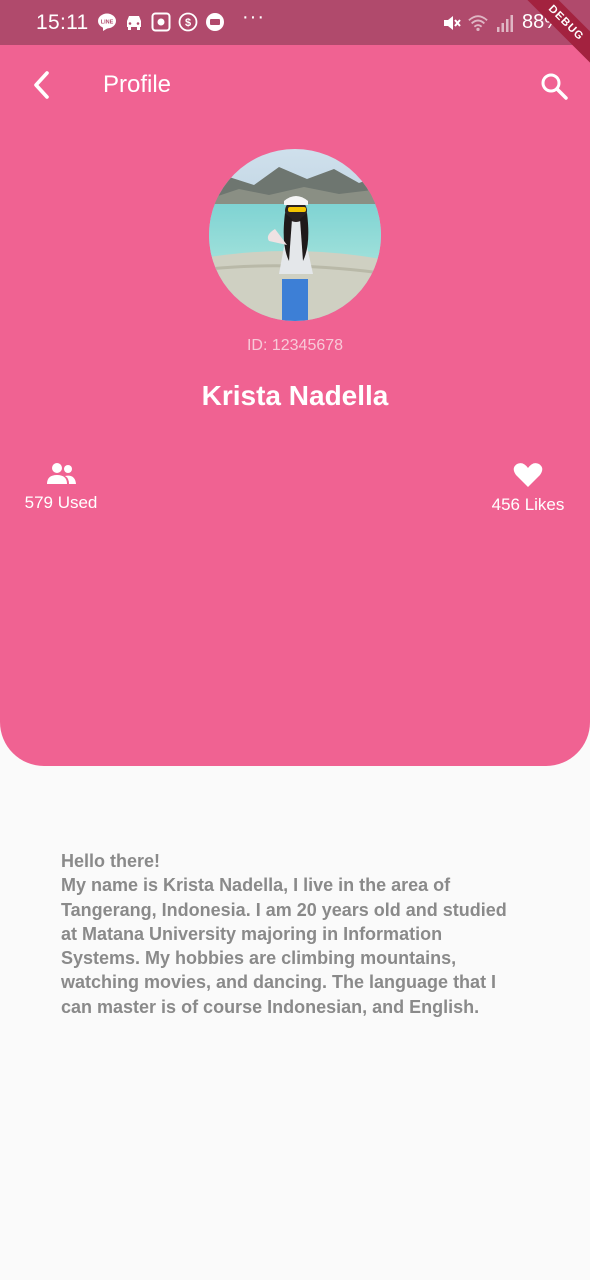 Image resolution: width=590 pixels, height=1280 pixels. I want to click on used-count: 579 Used, so click(61, 502).